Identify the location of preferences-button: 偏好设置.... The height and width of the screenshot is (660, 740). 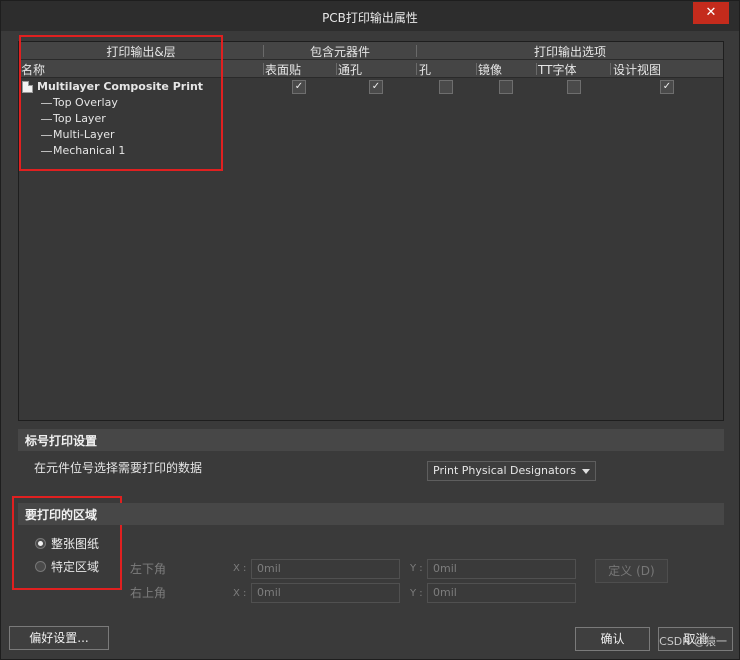
(59, 638).